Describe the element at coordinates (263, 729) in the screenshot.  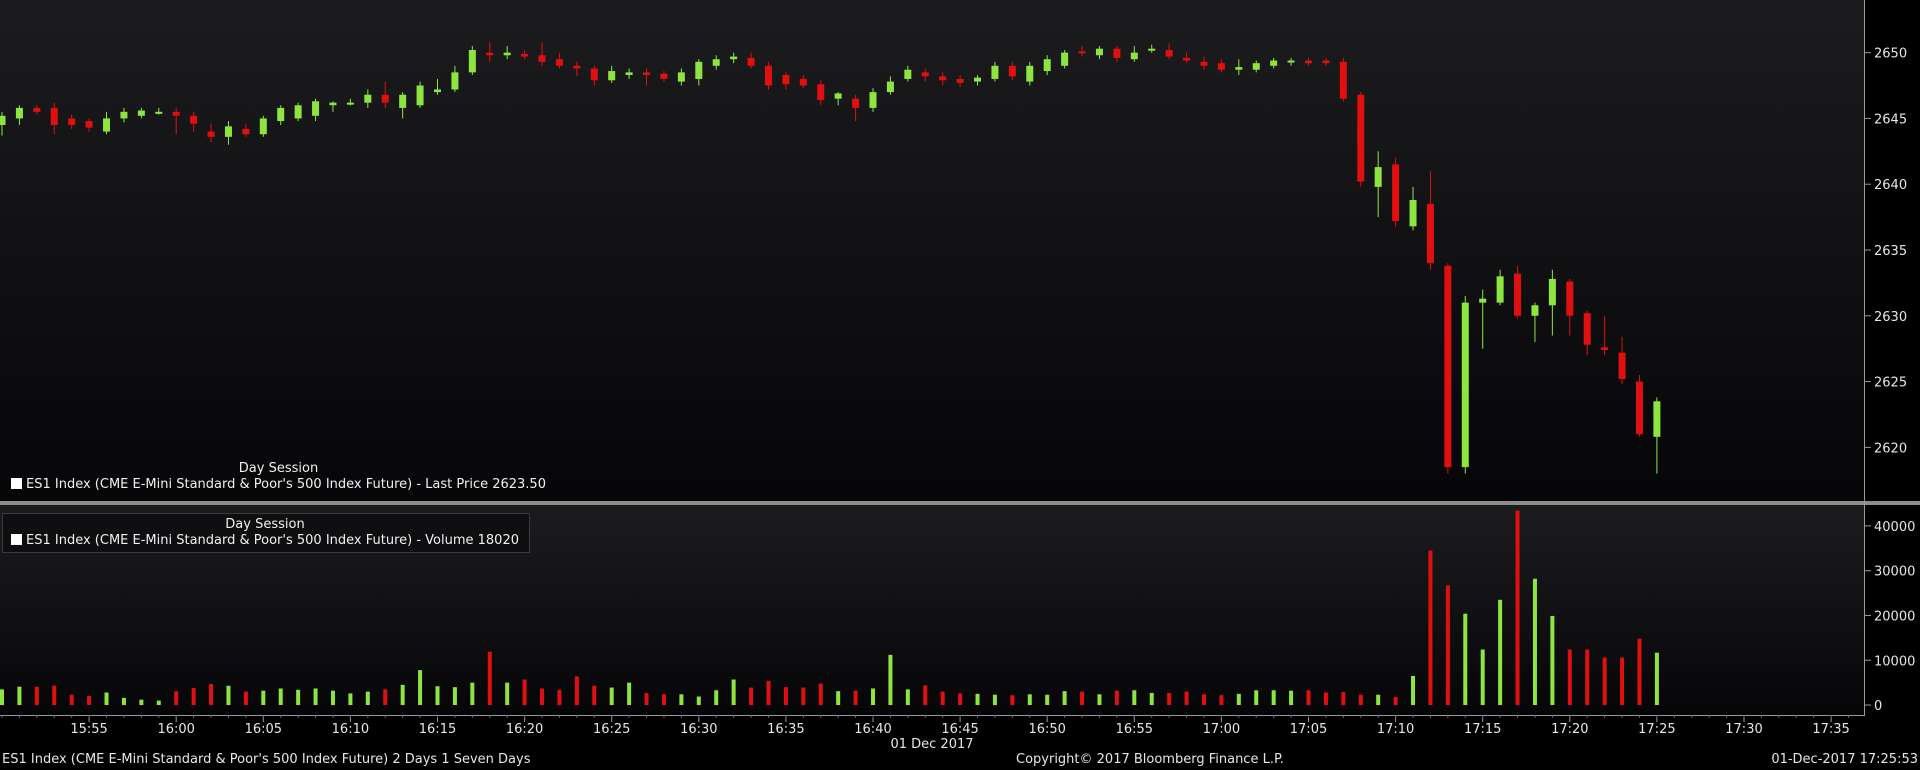
I see `x-tick-label: 16:05` at that location.